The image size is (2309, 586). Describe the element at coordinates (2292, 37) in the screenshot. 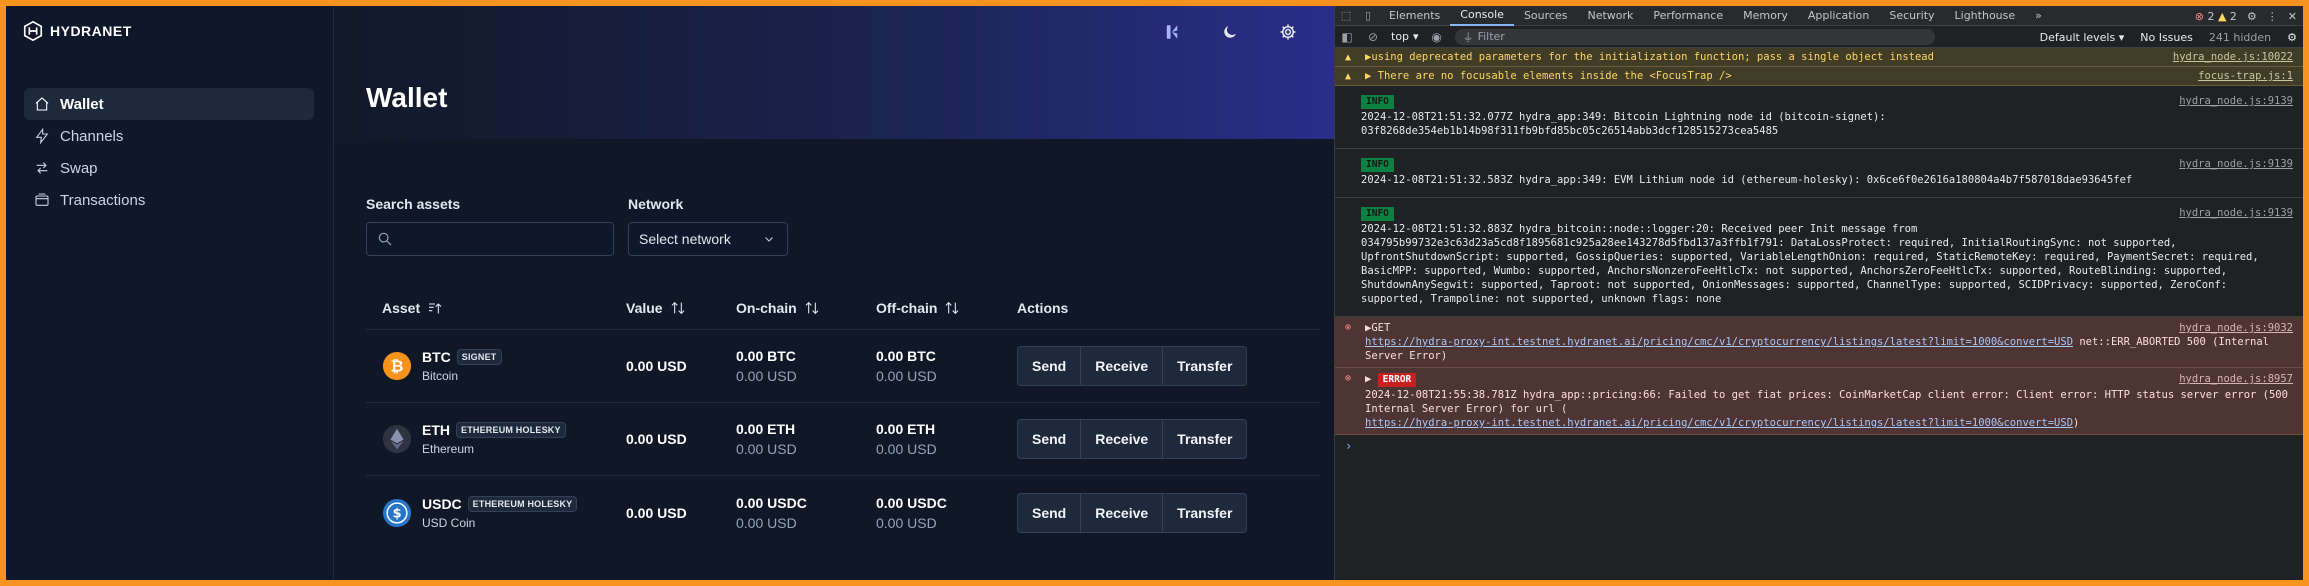

I see `console-settings-icon: ⚙` at that location.